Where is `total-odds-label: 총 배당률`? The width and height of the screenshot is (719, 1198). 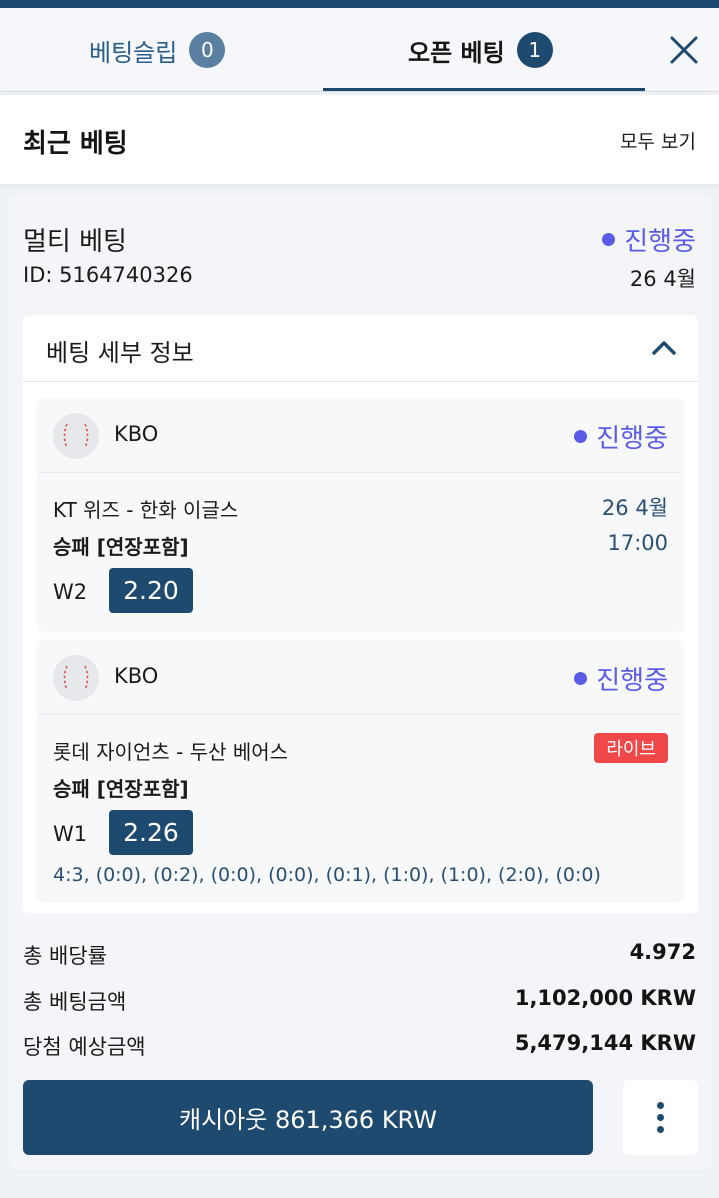 total-odds-label: 총 배당률 is located at coordinates (65, 956).